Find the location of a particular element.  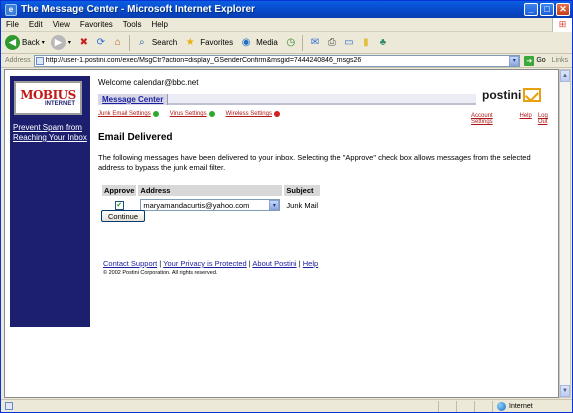

vertical-scrollbar: ▲ ▼ is located at coordinates (565, 233).